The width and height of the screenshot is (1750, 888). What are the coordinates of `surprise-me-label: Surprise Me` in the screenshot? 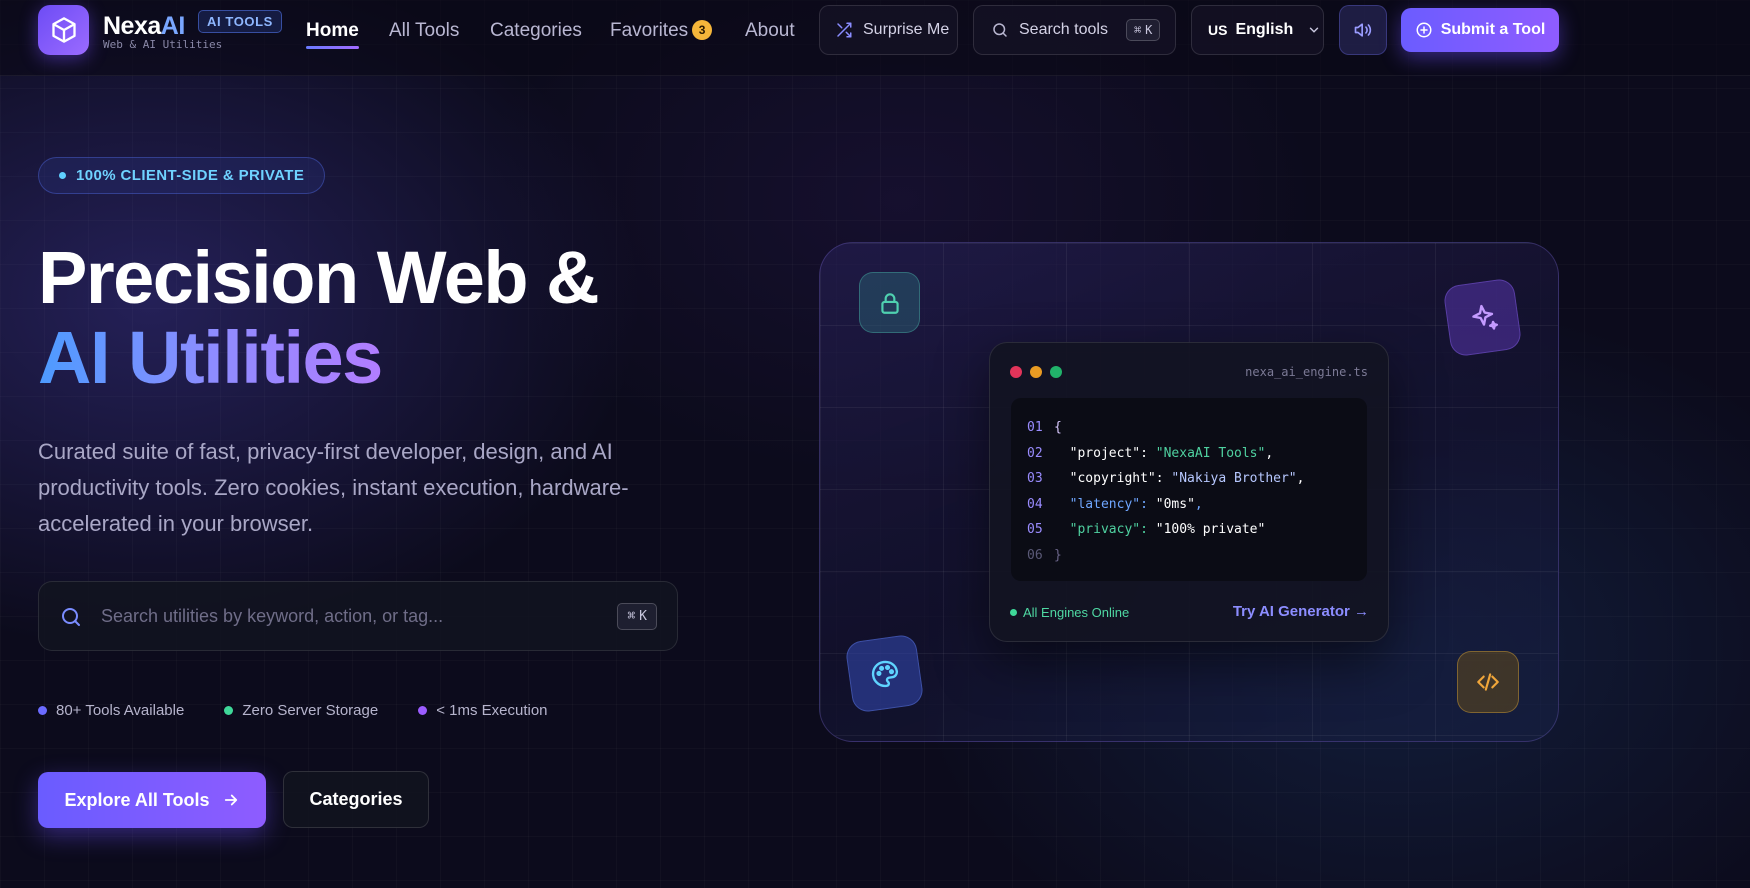 It's located at (906, 29).